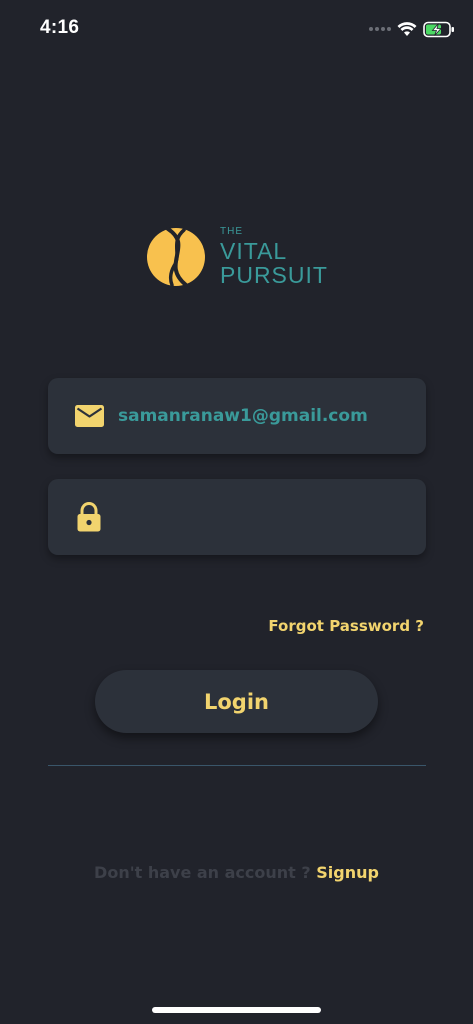  Describe the element at coordinates (236, 1010) in the screenshot. I see `home-indicator` at that location.